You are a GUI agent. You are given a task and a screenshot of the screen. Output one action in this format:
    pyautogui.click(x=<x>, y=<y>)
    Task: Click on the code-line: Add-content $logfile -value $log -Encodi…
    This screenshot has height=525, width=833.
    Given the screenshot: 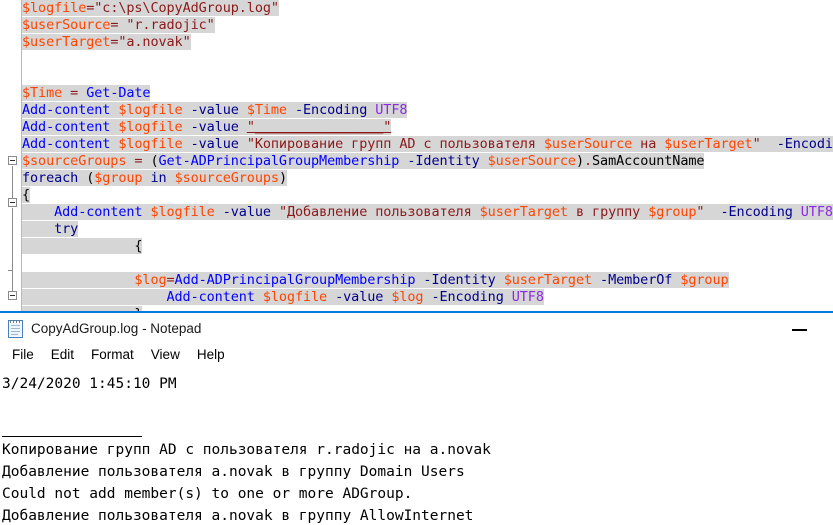 What is the action you would take?
    pyautogui.click(x=427, y=297)
    